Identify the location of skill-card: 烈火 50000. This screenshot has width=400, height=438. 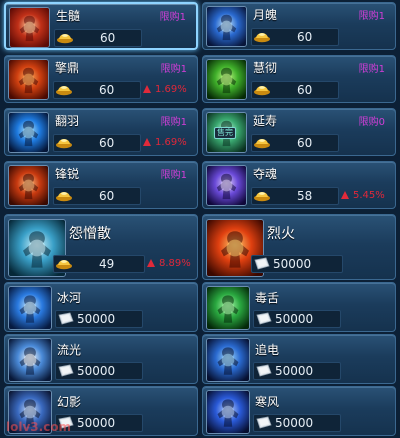
(299, 247).